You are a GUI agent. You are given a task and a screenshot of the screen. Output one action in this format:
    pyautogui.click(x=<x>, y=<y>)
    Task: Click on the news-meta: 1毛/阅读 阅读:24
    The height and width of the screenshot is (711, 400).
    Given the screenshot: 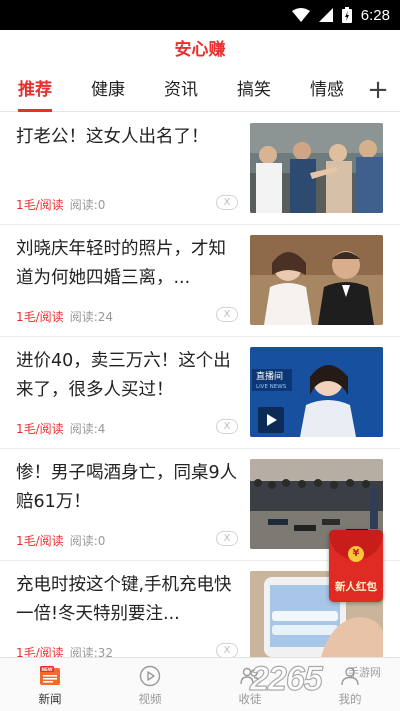 What is the action you would take?
    pyautogui.click(x=64, y=316)
    